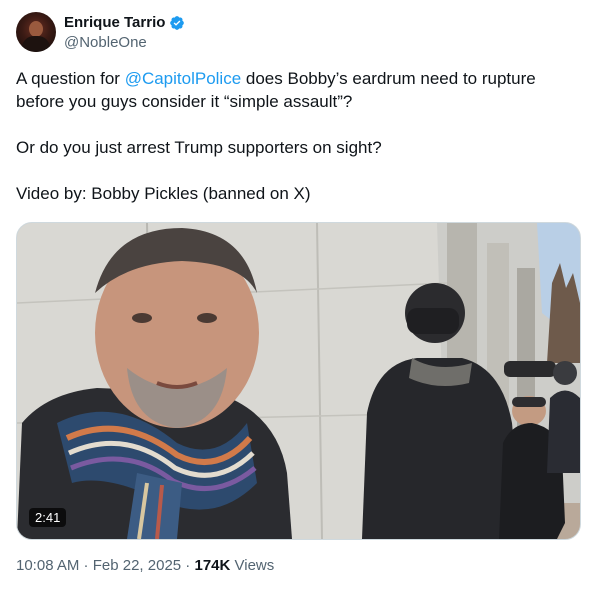 The image size is (611, 593). What do you see at coordinates (212, 565) in the screenshot?
I see `views-count: 174K` at bounding box center [212, 565].